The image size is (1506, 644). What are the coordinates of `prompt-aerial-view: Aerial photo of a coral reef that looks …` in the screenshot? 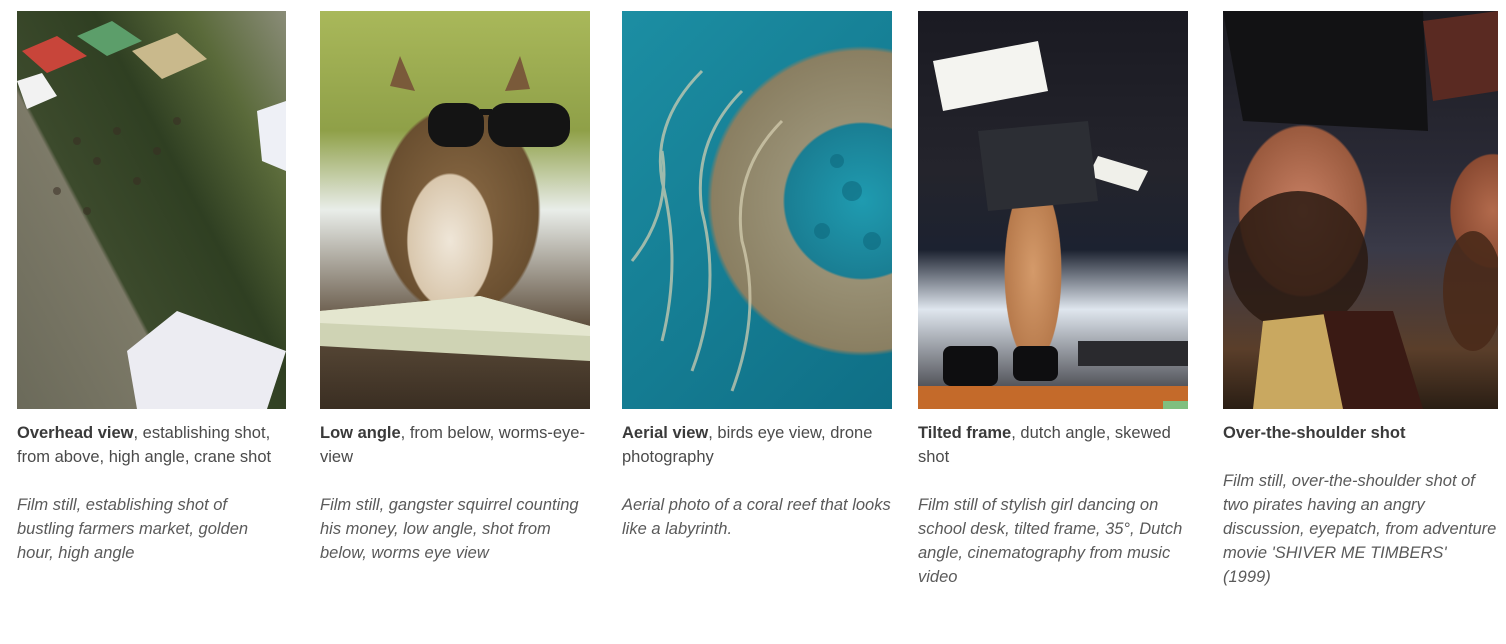 It's located at (756, 517).